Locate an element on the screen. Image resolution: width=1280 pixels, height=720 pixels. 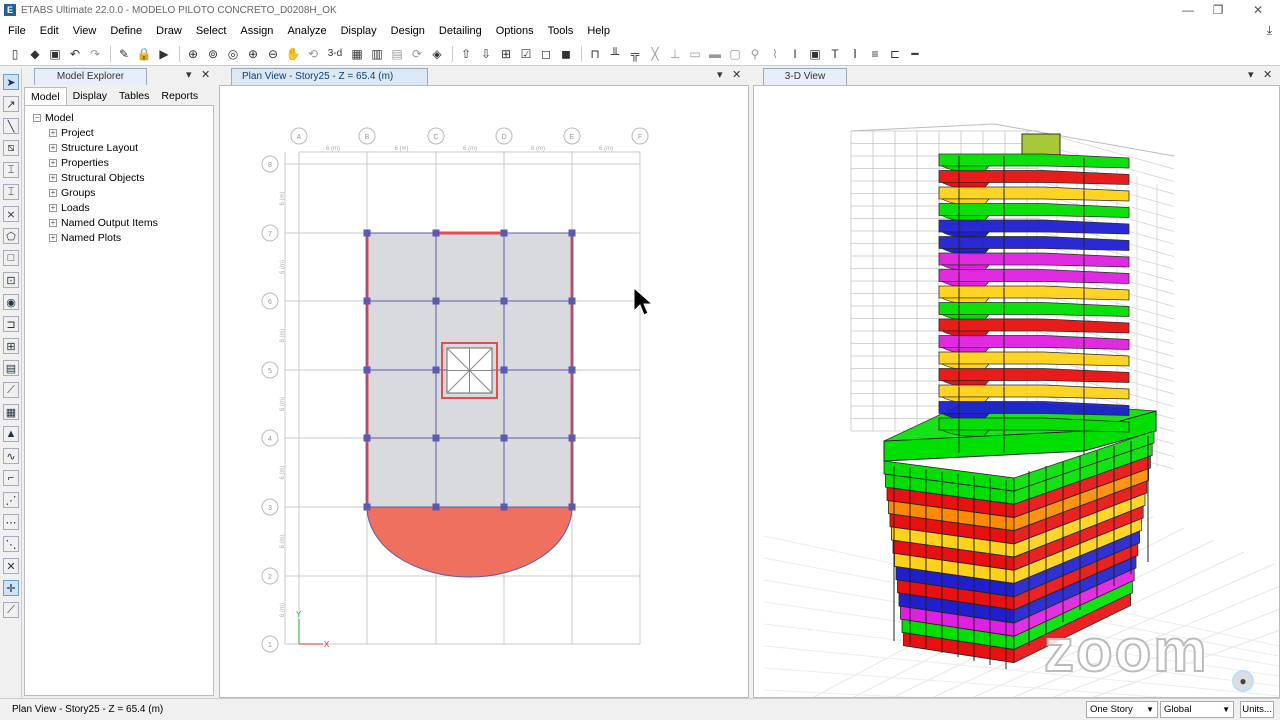
draw-rect-area-icon: □ is located at coordinates (11, 258).